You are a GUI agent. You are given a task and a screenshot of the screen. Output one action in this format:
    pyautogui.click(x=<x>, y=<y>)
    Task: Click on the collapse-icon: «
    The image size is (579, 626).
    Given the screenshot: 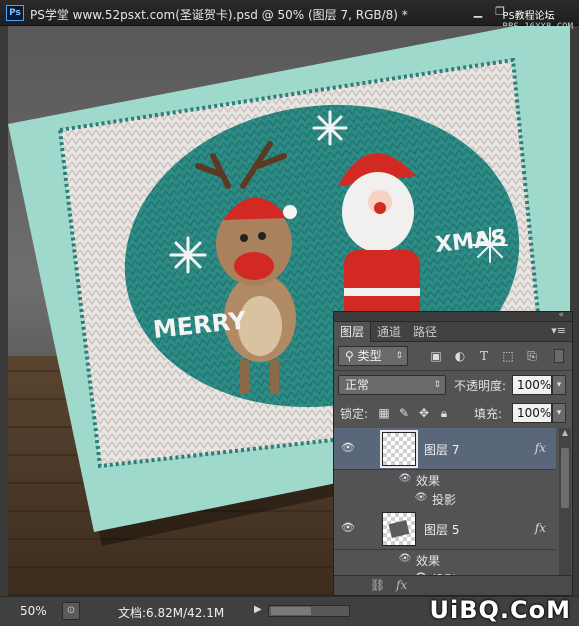 What is the action you would take?
    pyautogui.click(x=561, y=315)
    